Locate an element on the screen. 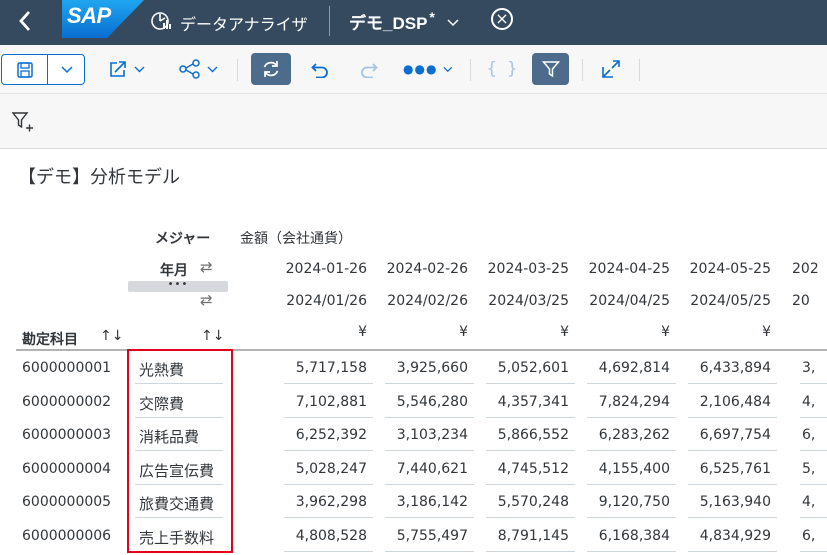 The width and height of the screenshot is (827, 555). more-options-handle: ••• is located at coordinates (178, 286).